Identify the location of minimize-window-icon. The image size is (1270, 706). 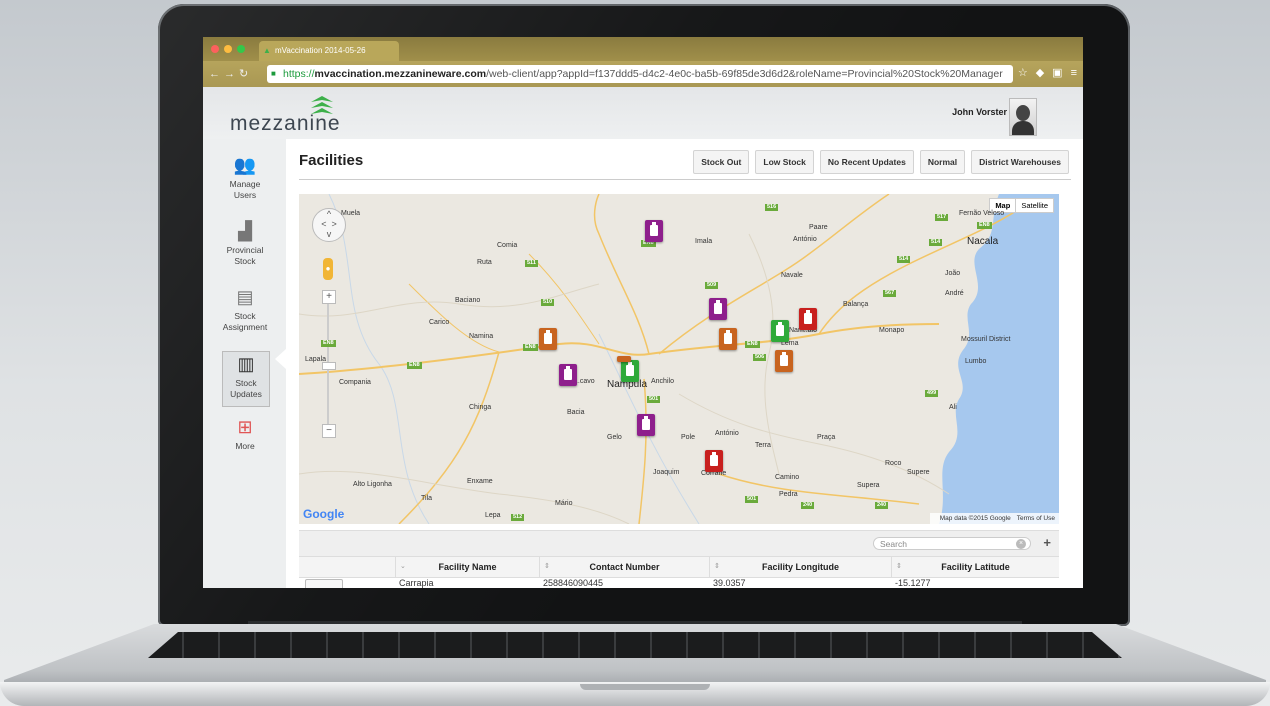
(228, 49).